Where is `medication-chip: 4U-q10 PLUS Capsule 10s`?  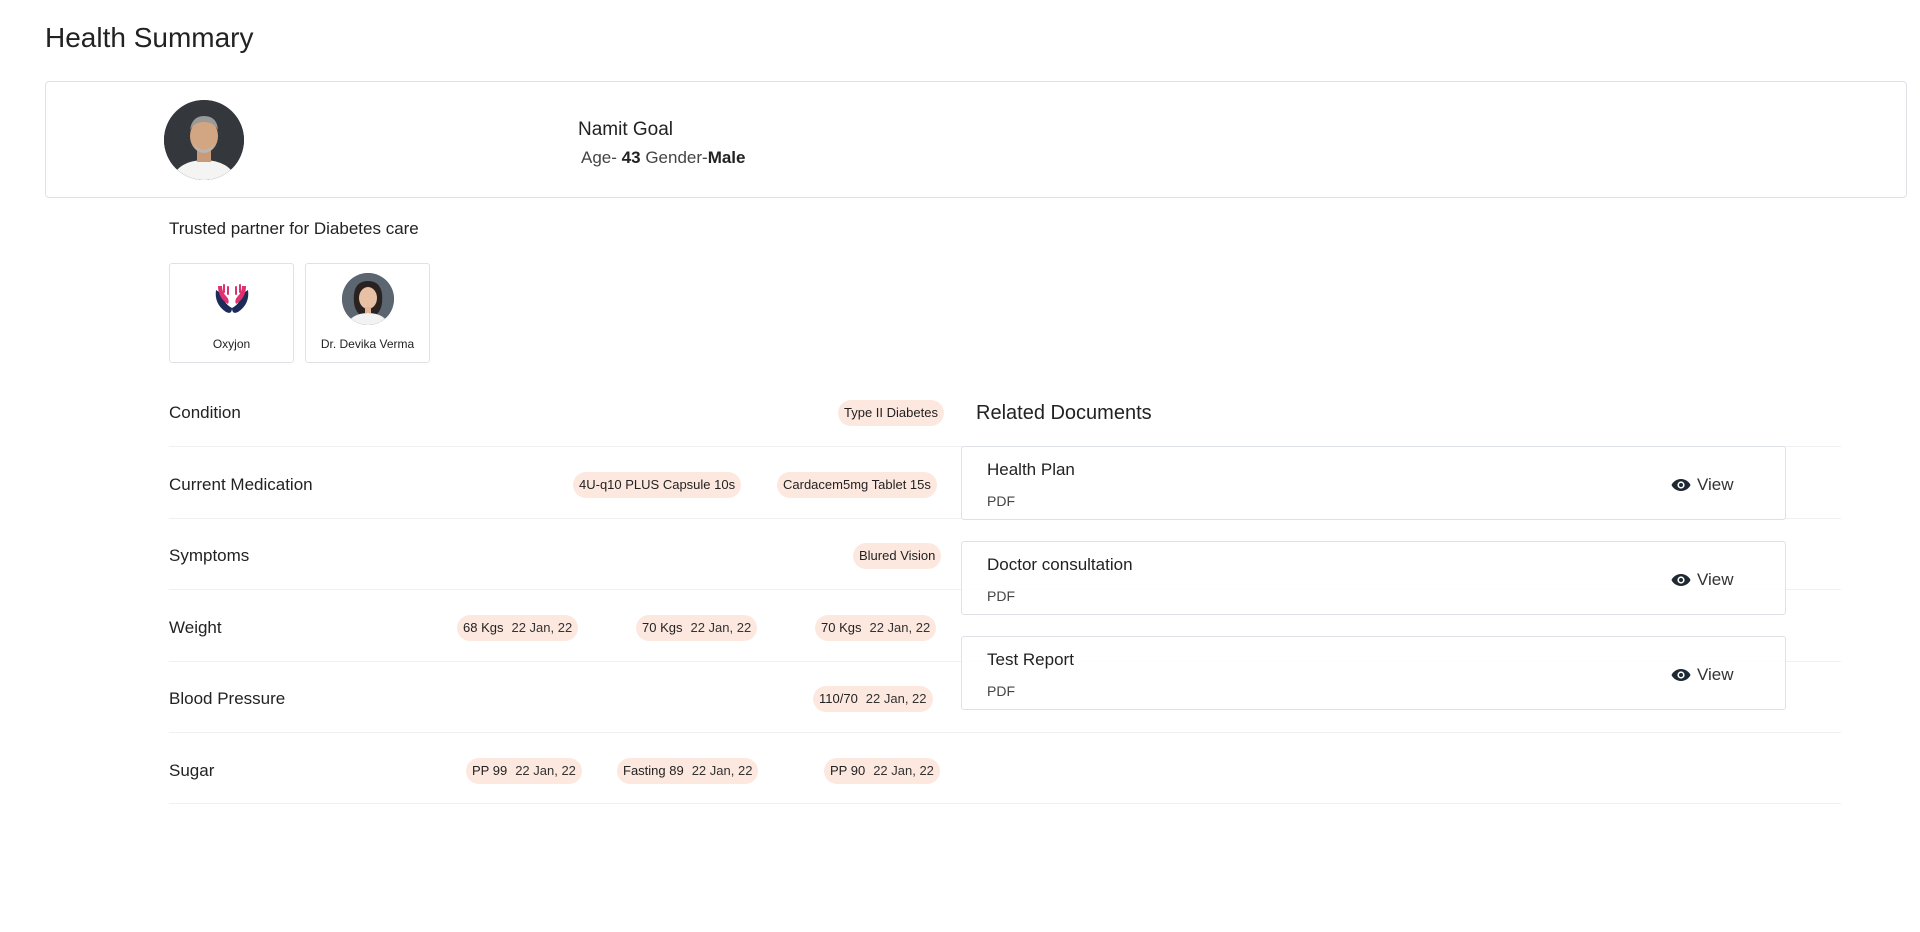
medication-chip: 4U-q10 PLUS Capsule 10s is located at coordinates (657, 485).